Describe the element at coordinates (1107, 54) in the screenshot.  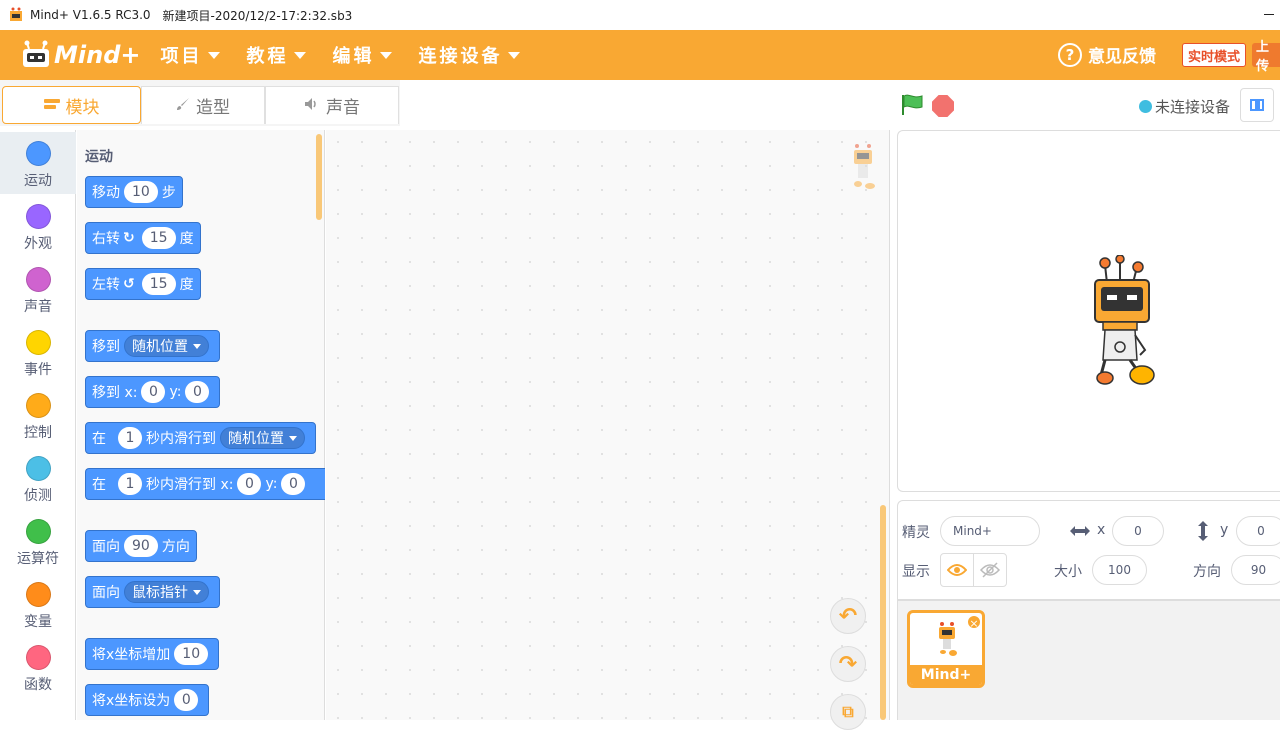
I see `feedback-button: ? 意见反馈` at that location.